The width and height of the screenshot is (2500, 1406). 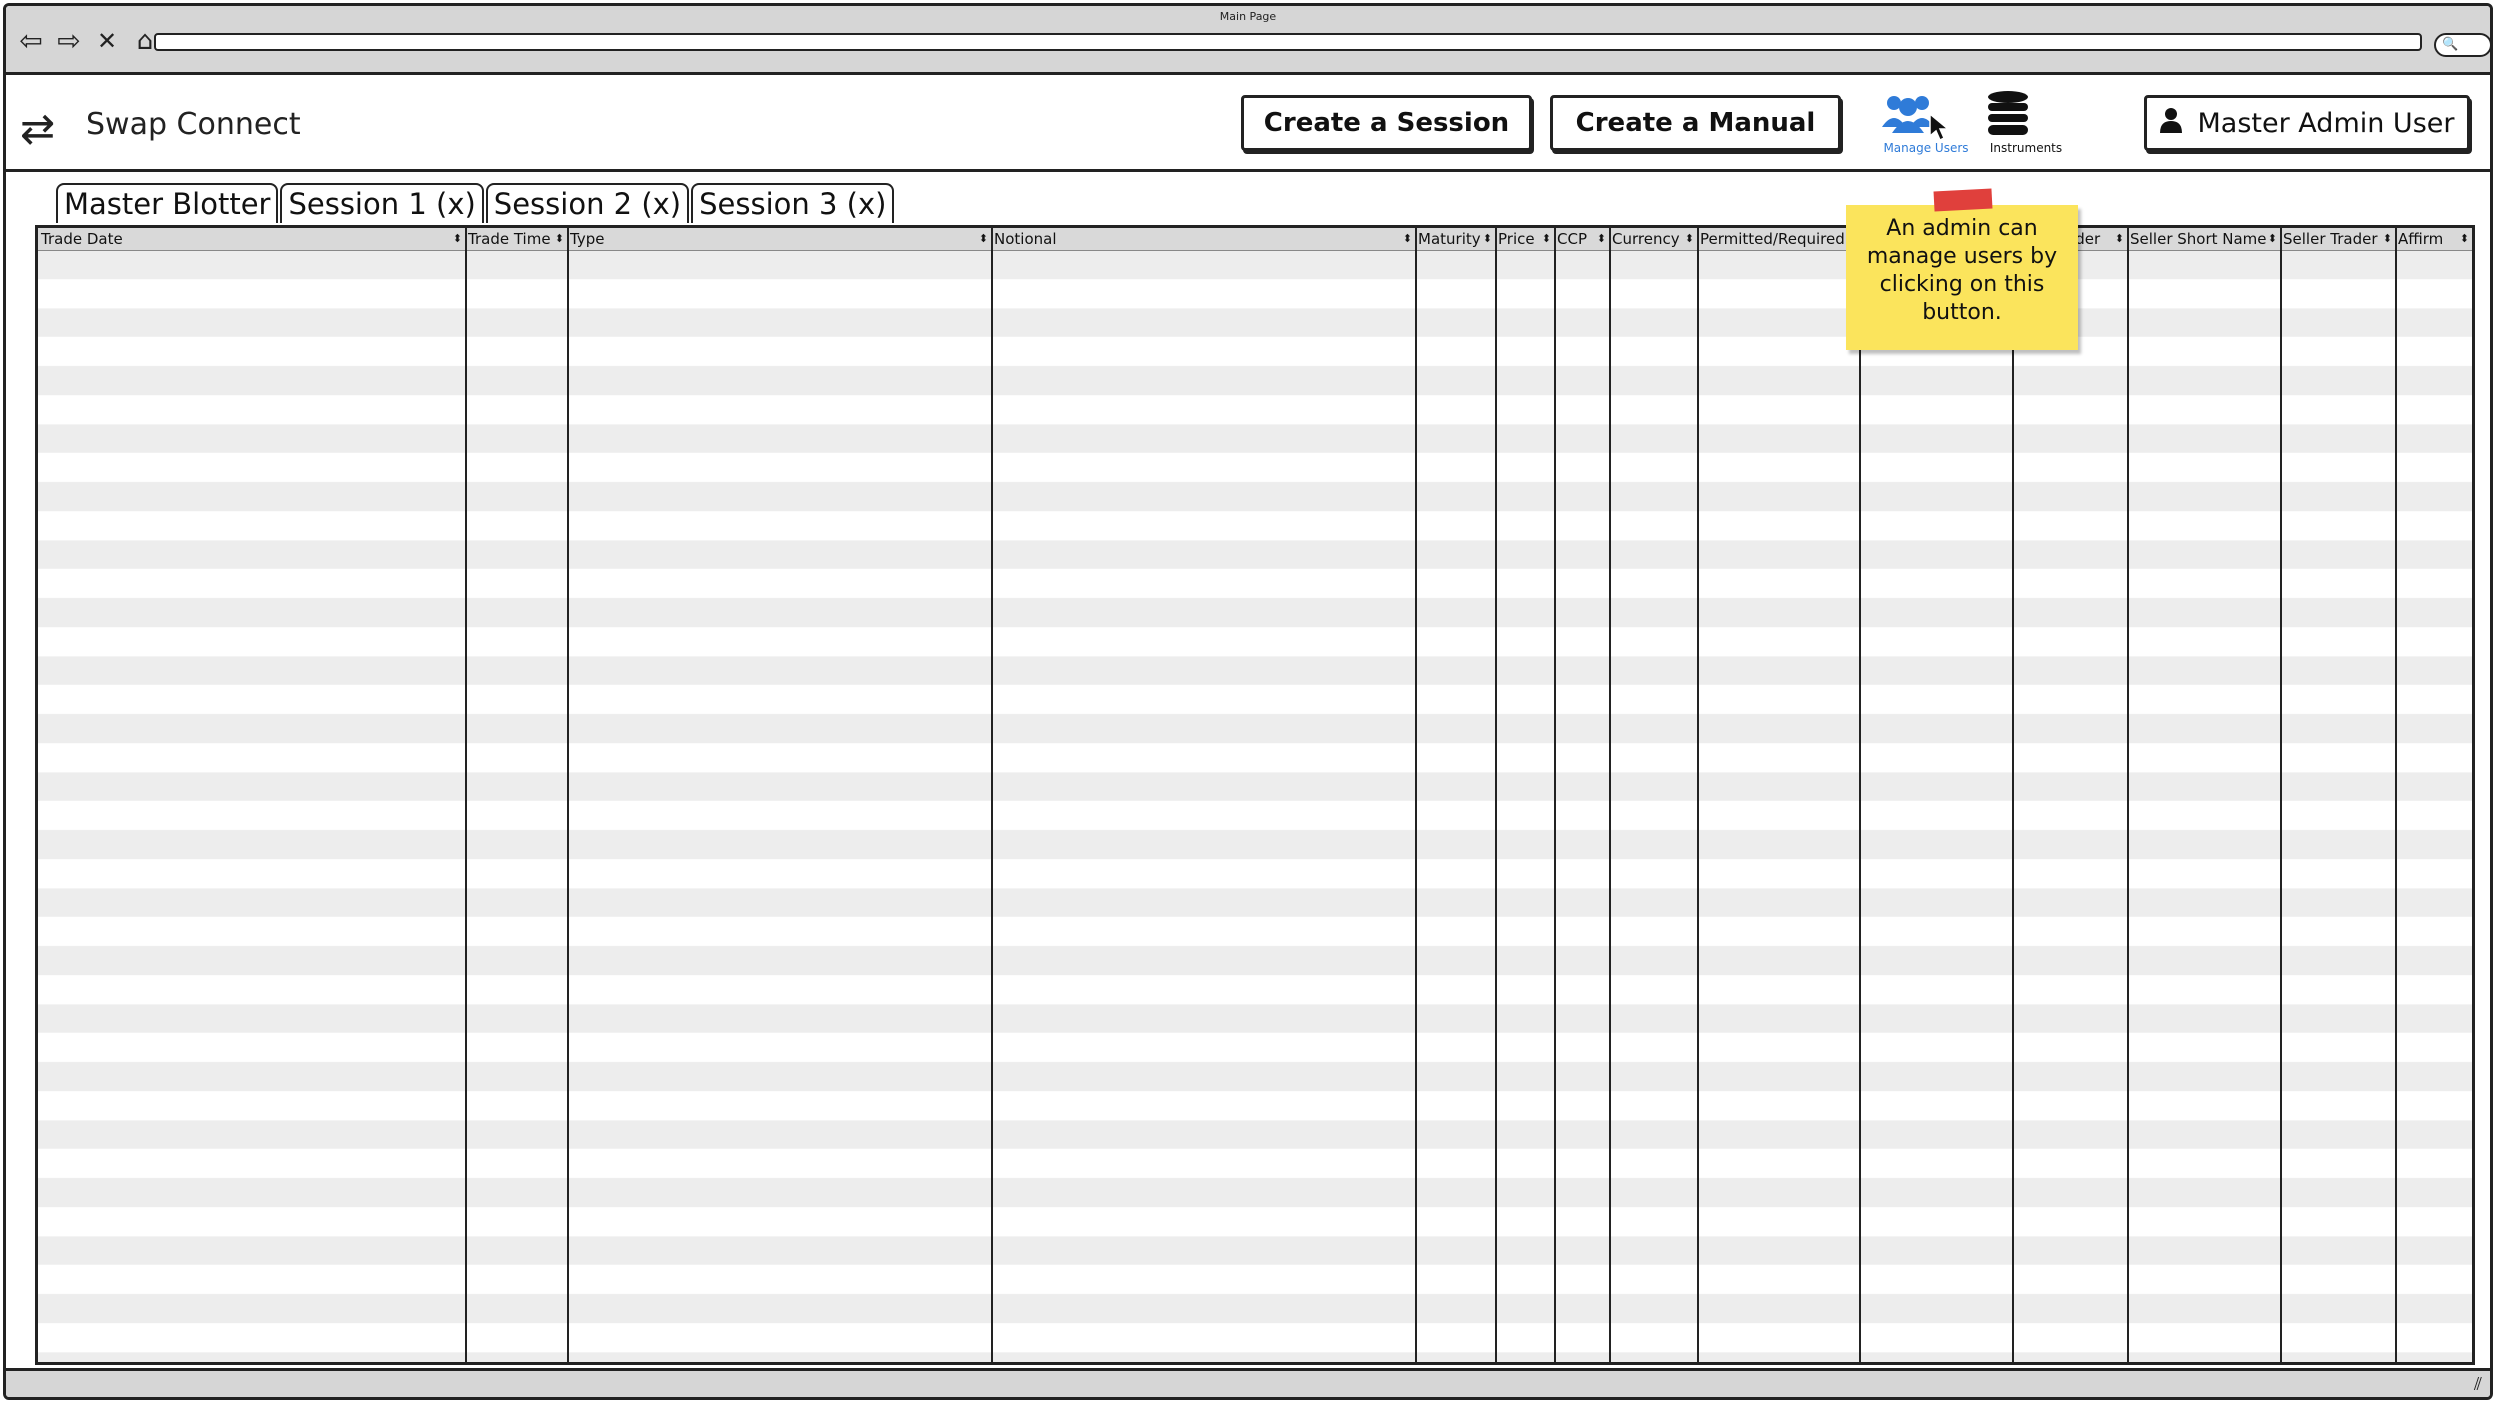 I want to click on forward-arrow-icon: ⇨, so click(x=69, y=41).